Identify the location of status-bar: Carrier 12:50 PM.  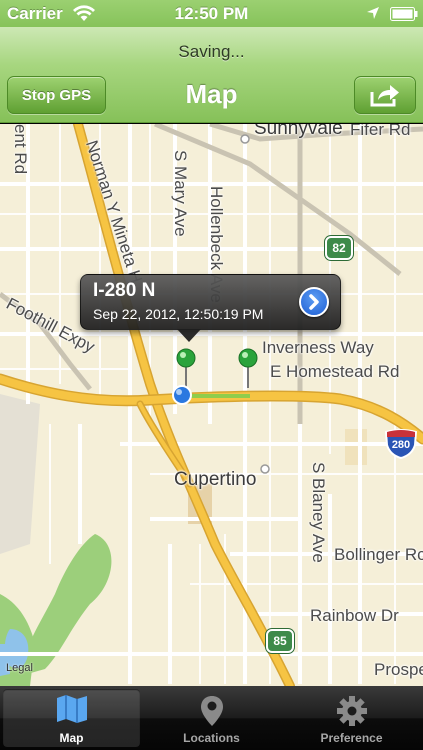
(211, 13).